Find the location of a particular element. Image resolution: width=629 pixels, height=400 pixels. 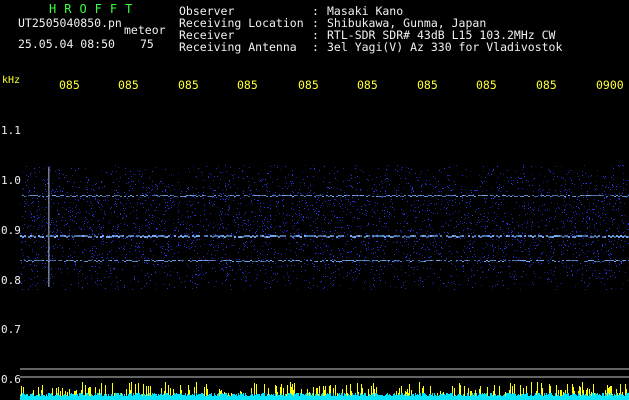

image-filename: UT2505040850.pn is located at coordinates (70, 23).